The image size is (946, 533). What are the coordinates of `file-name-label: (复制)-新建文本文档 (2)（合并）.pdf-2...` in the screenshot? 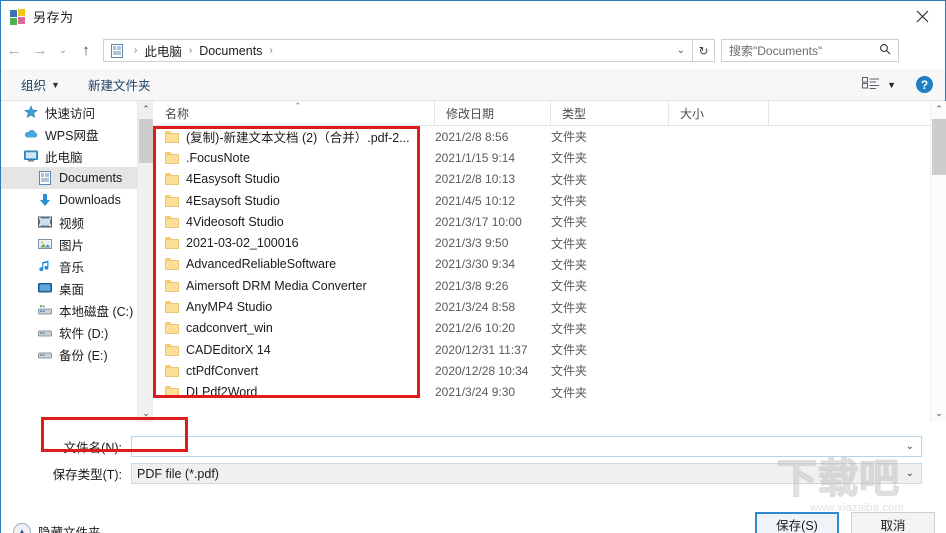 It's located at (298, 138).